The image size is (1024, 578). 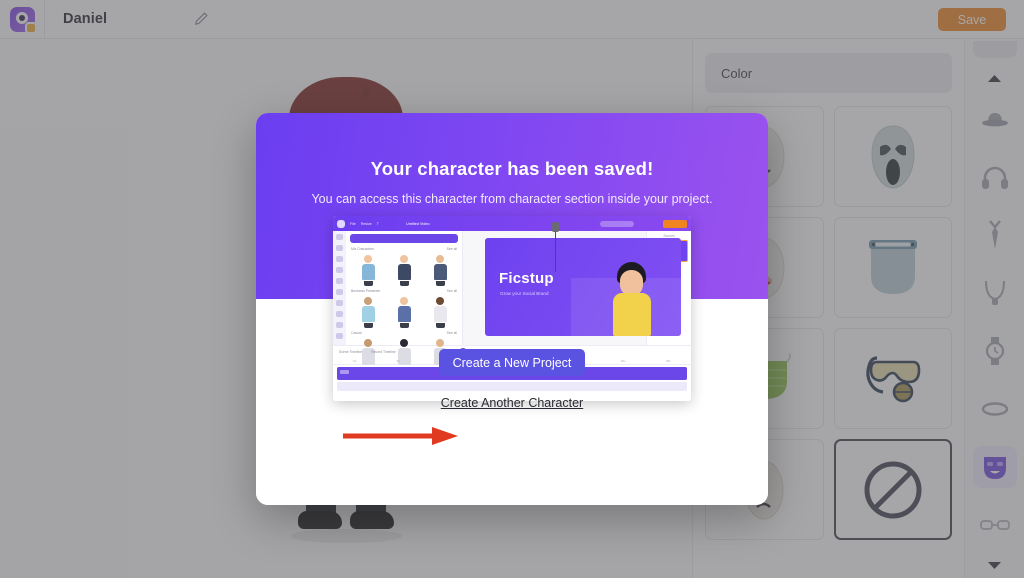 What do you see at coordinates (632, 299) in the screenshot?
I see `preview-slide-character` at bounding box center [632, 299].